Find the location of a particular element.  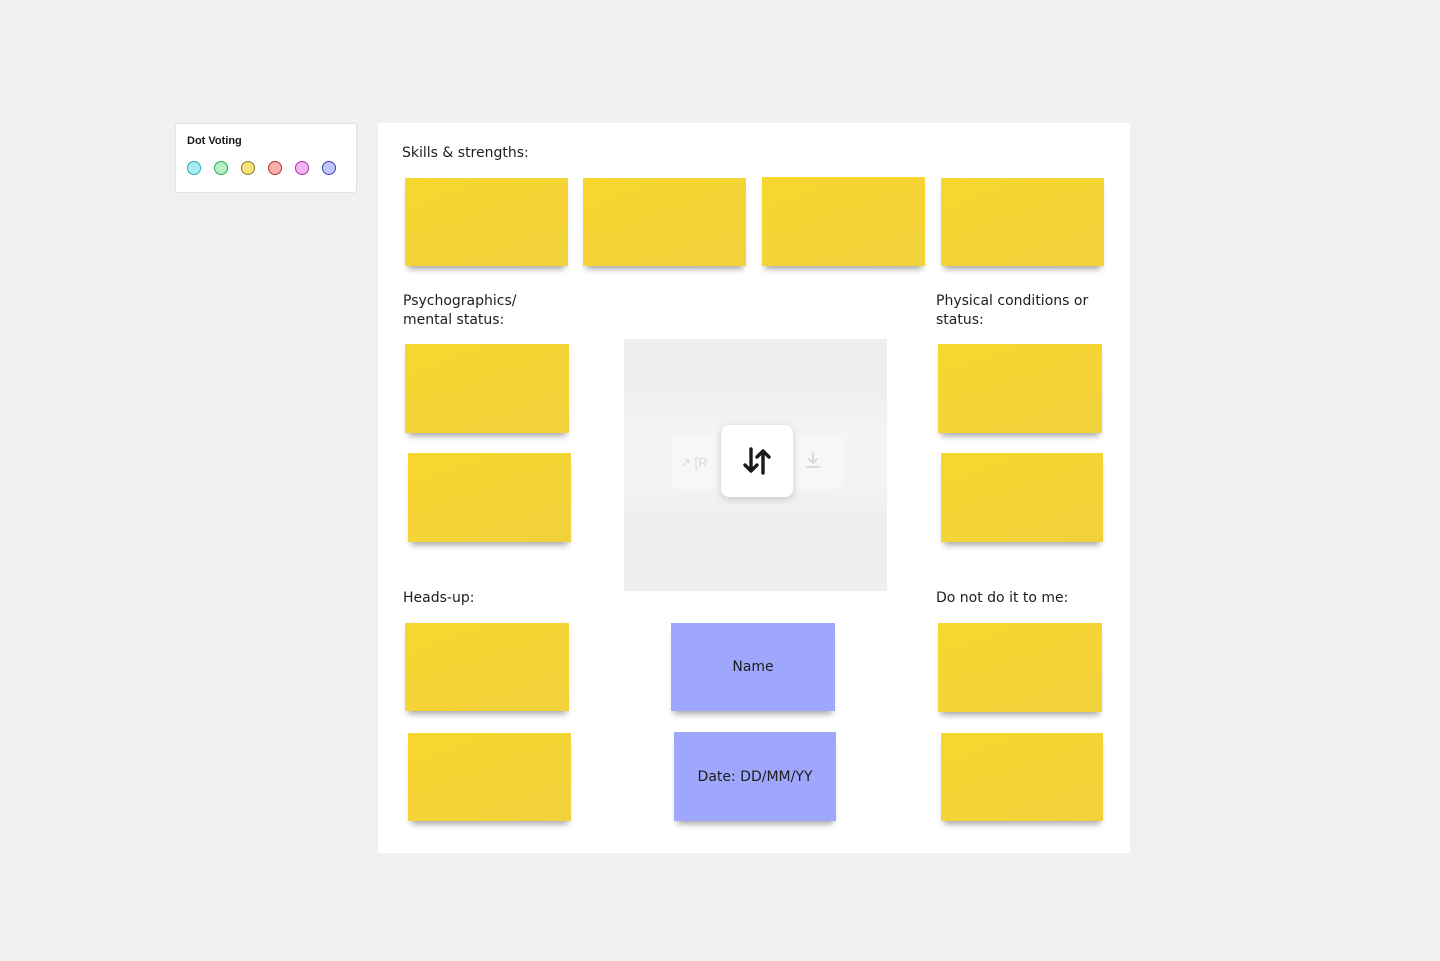

swap-vertical-icon is located at coordinates (757, 461).